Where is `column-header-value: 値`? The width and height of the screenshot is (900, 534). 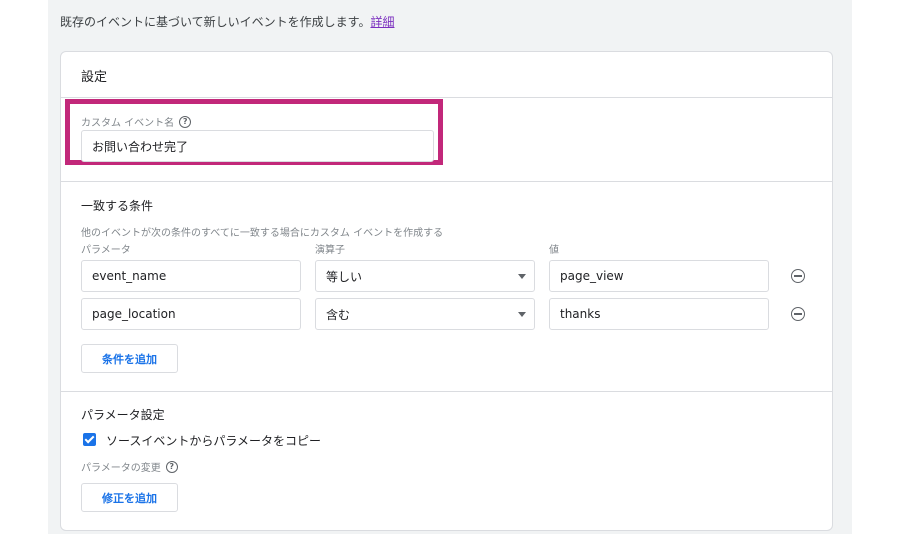
column-header-value: 値 is located at coordinates (554, 250).